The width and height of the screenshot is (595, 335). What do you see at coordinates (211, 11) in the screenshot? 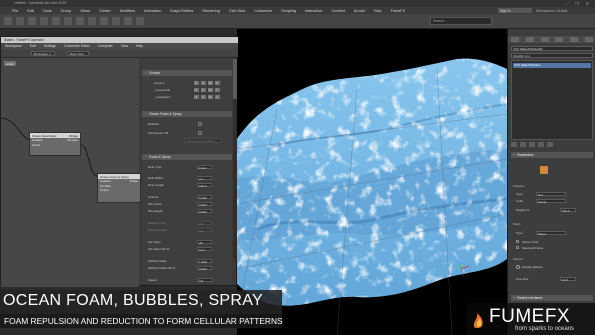
I see `menu-rendering: Rendering` at bounding box center [211, 11].